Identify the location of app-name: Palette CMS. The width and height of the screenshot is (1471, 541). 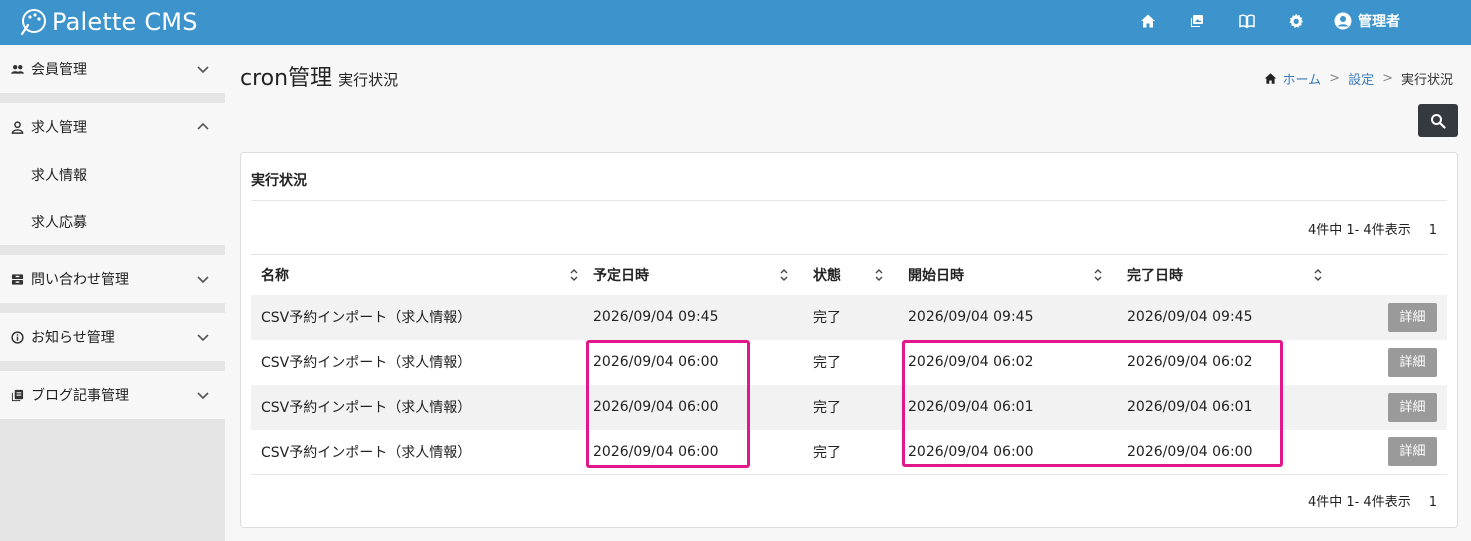
(125, 22).